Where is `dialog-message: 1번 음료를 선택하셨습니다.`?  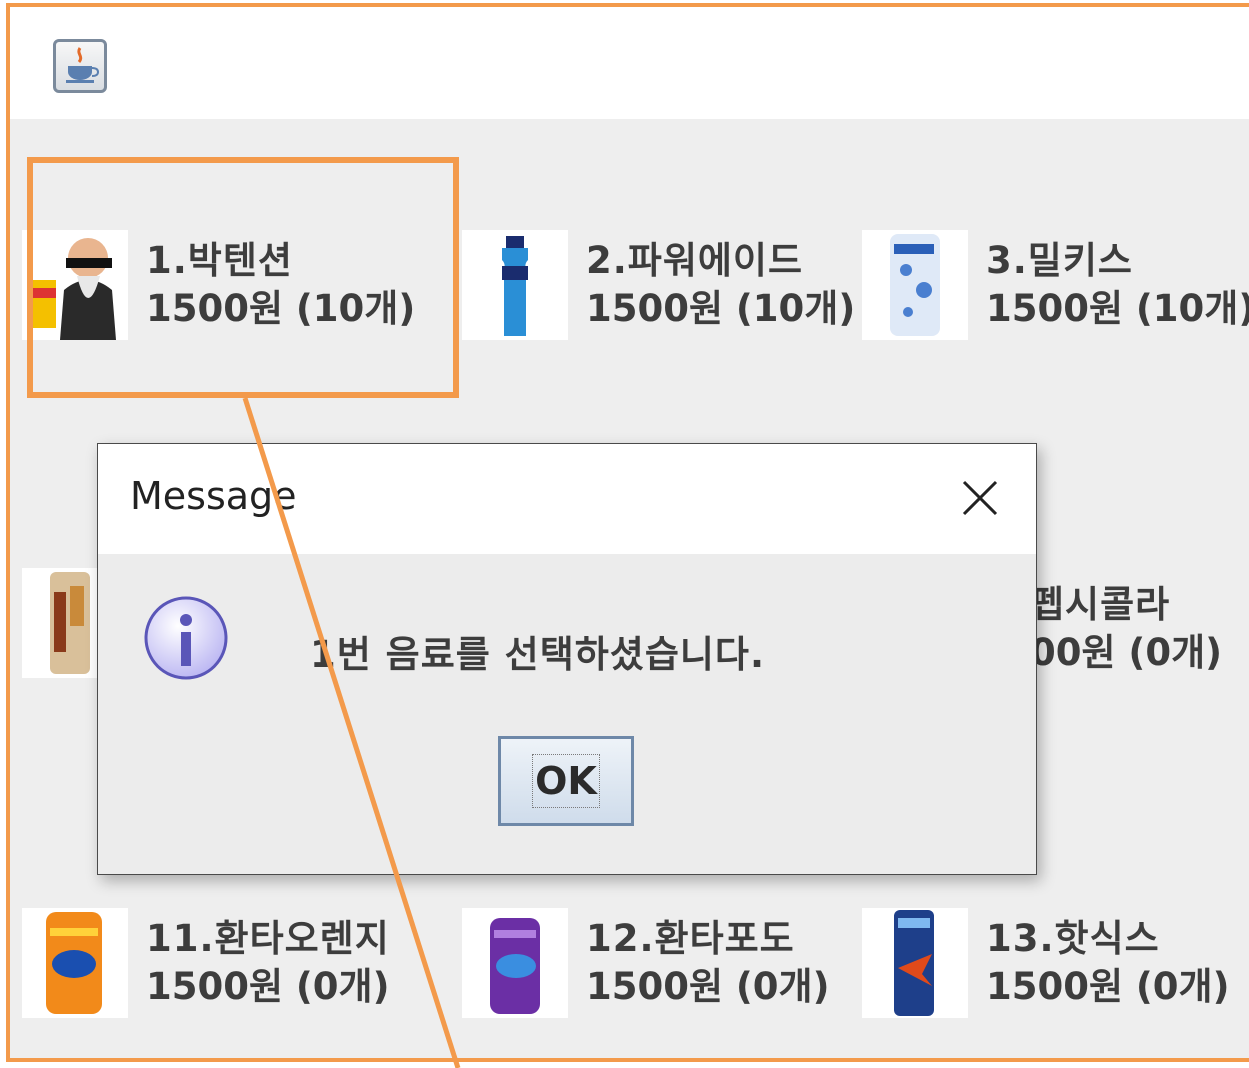 dialog-message: 1번 음료를 선택하셨습니다. is located at coordinates (538, 654).